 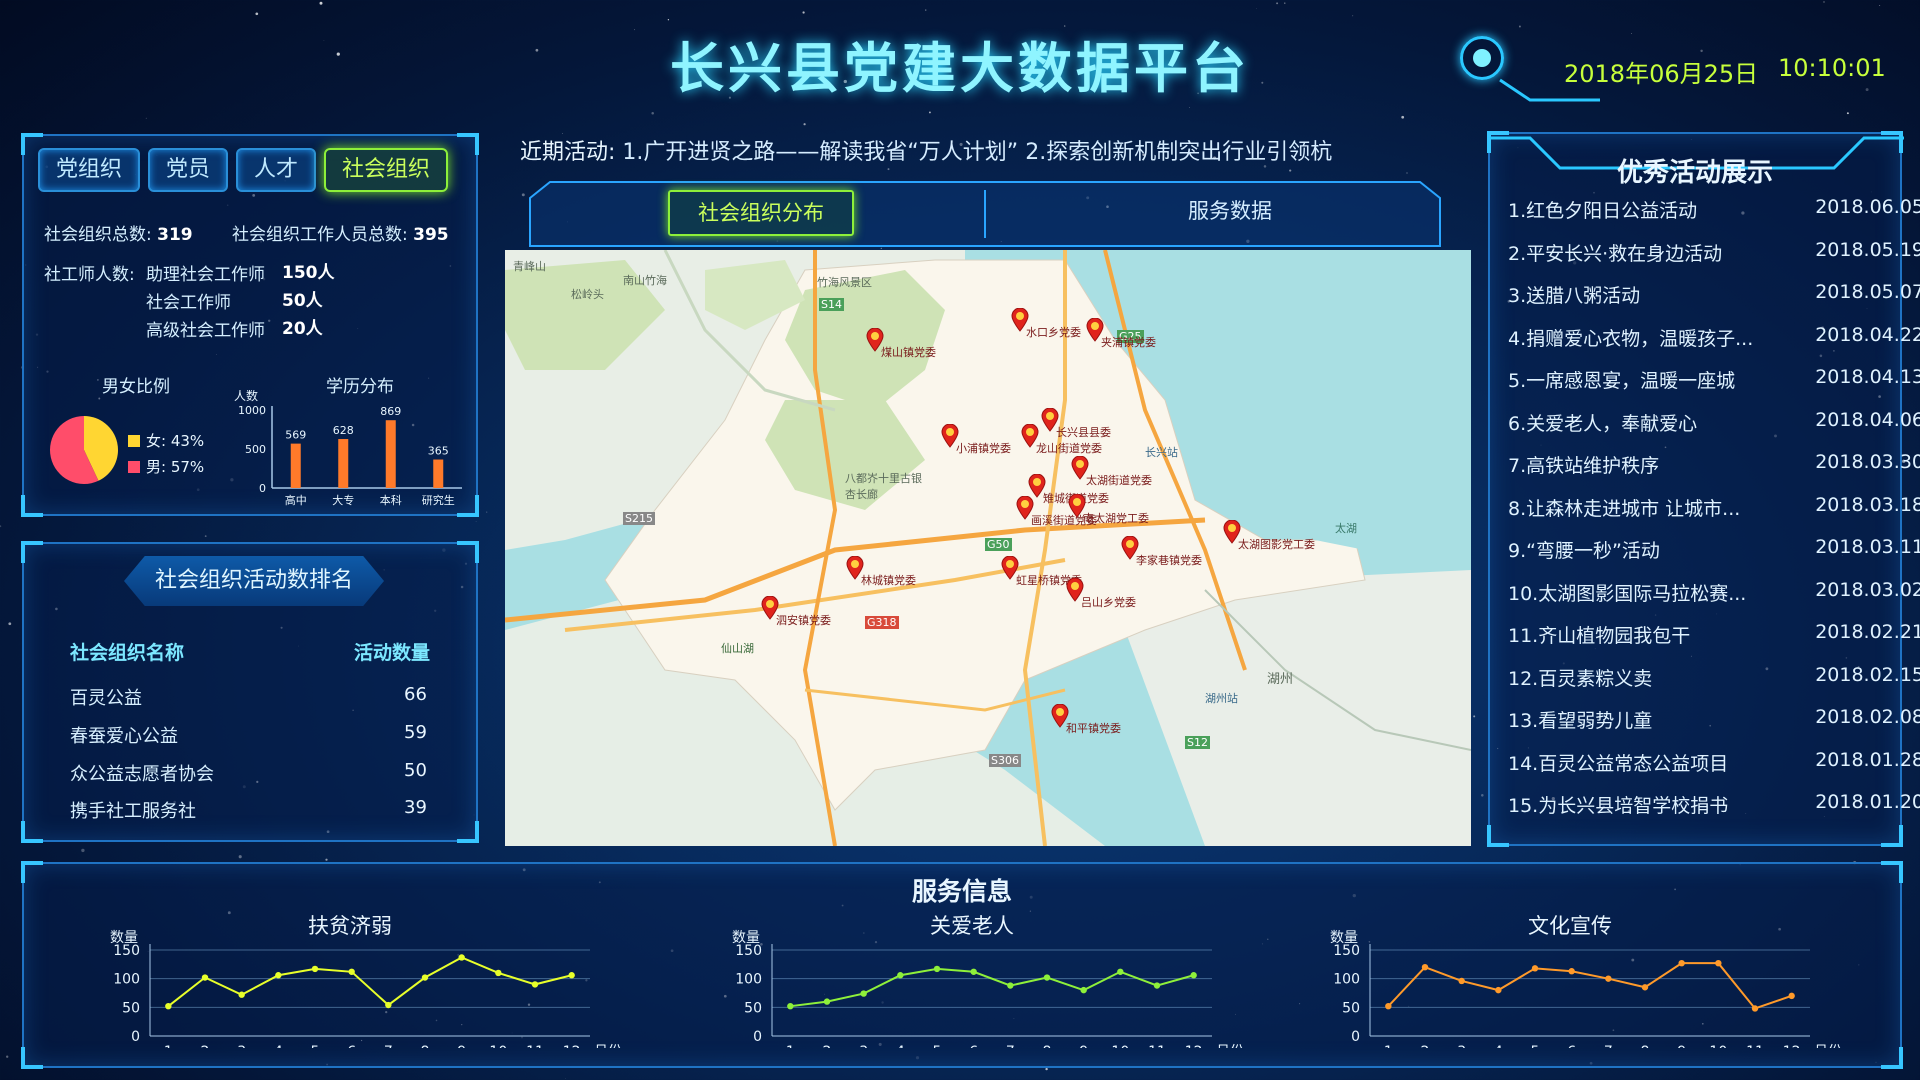 I want to click on map-place-label: 长兴站, so click(x=1161, y=452).